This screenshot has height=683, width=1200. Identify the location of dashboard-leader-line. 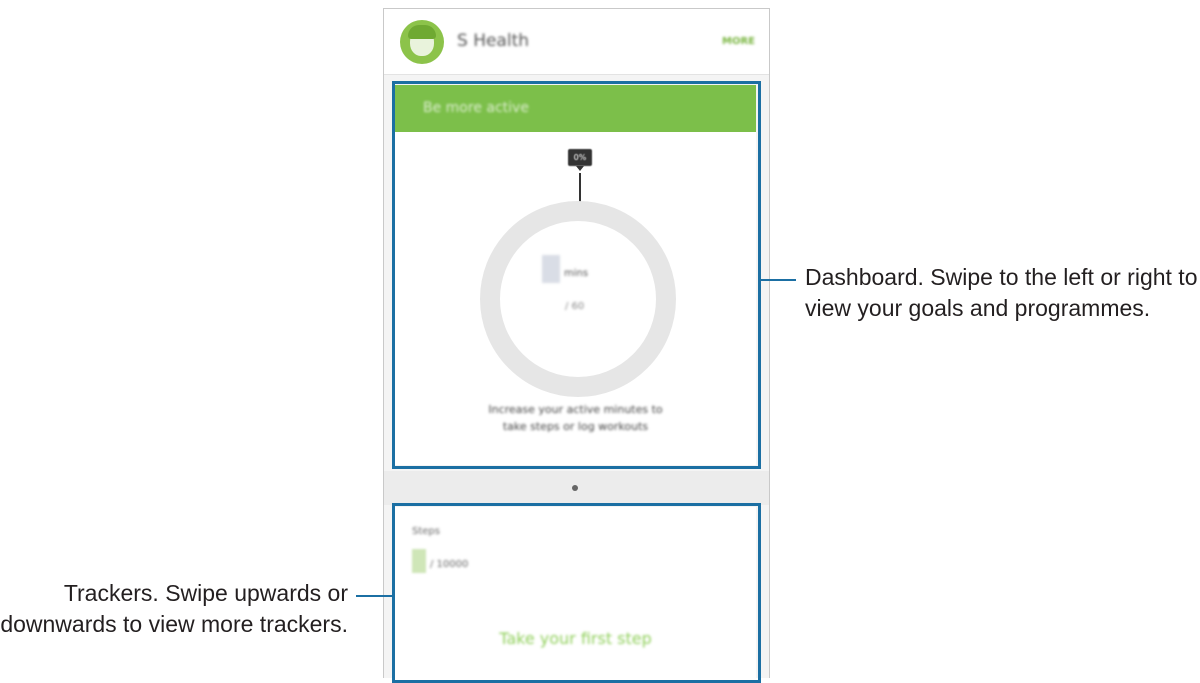
(778, 280).